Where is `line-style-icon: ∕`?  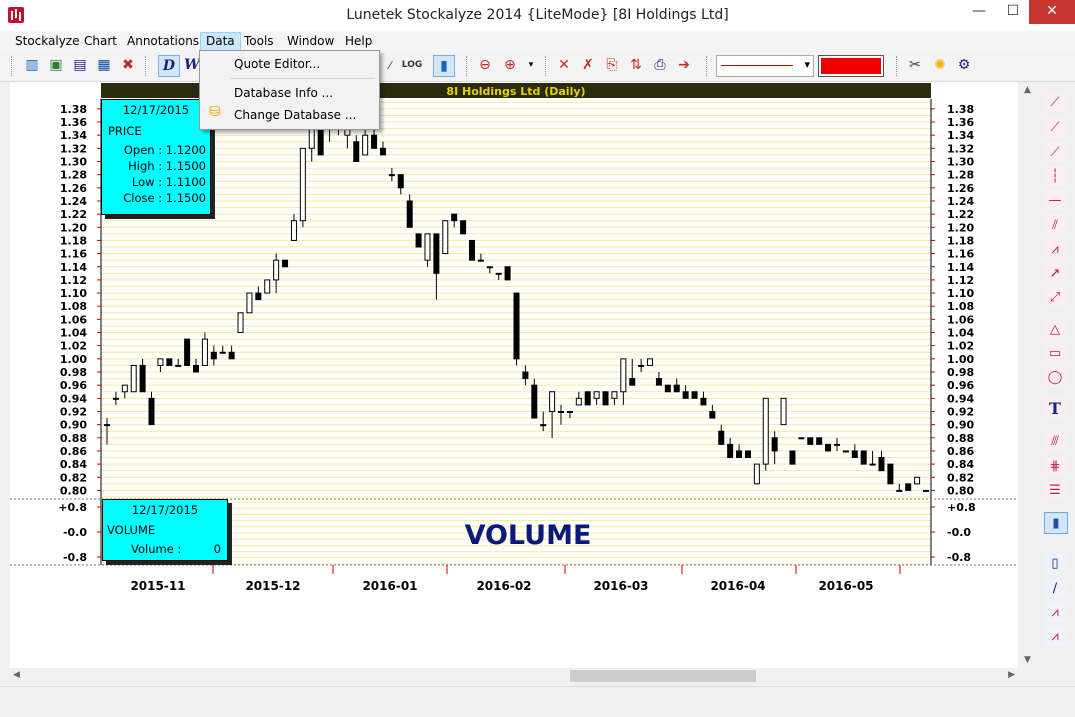 line-style-icon: ∕ is located at coordinates (1055, 588).